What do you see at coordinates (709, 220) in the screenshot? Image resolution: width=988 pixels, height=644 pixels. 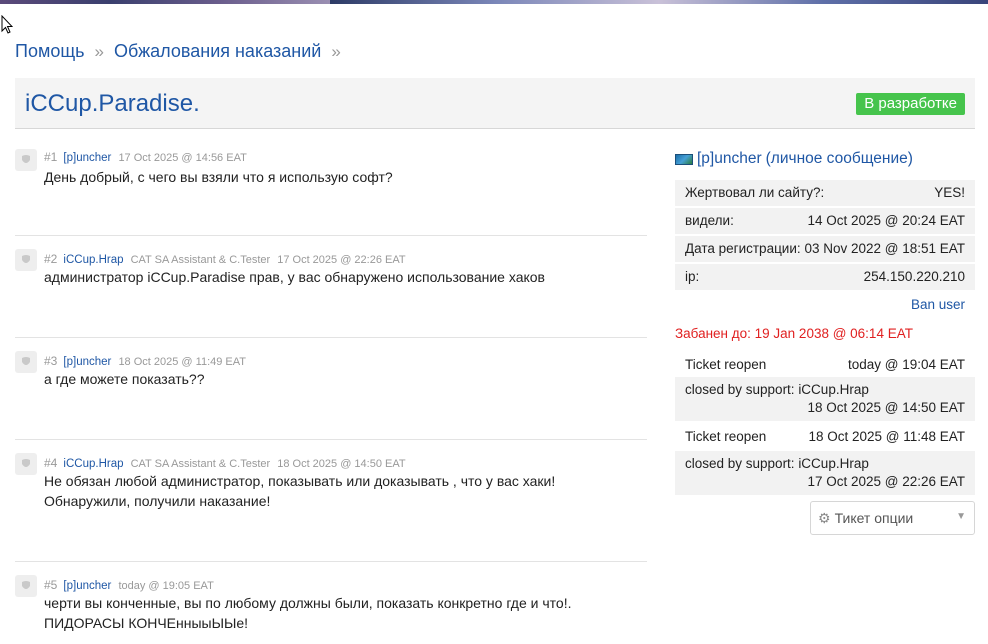 I see `info-label: видели:` at bounding box center [709, 220].